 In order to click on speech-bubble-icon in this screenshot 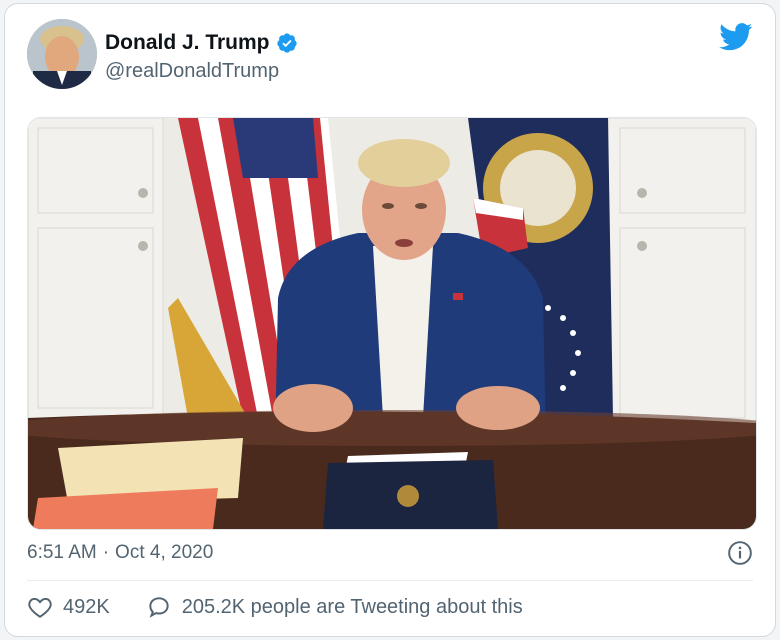, I will do `click(159, 607)`.